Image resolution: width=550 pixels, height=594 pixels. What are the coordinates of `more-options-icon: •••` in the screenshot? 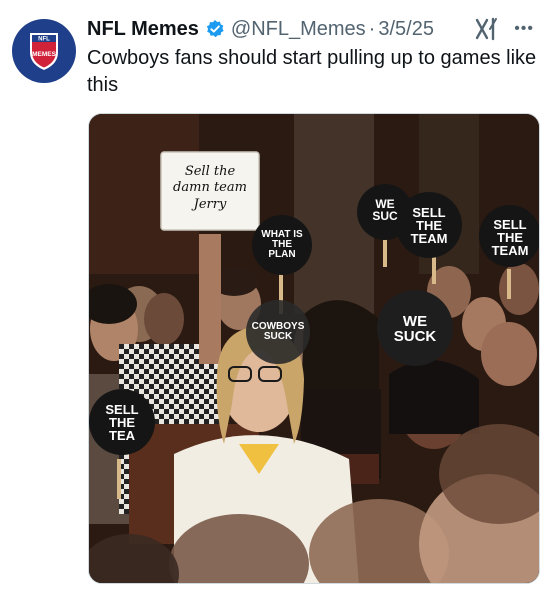 It's located at (524, 29).